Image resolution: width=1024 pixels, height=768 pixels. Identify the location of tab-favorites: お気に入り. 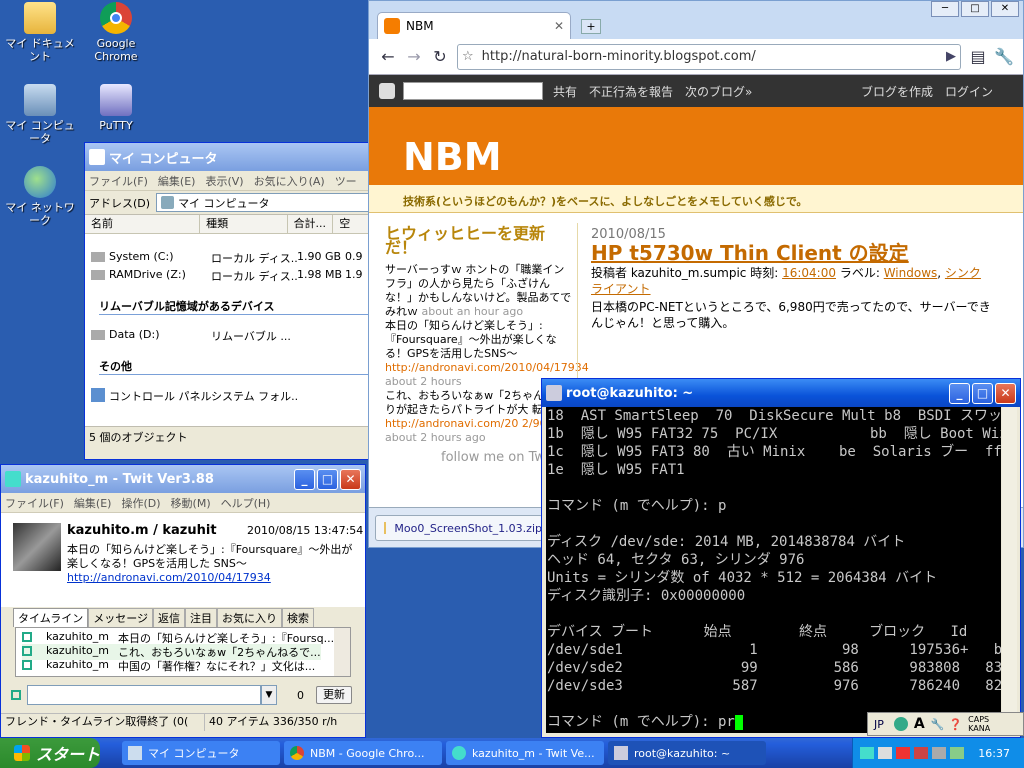
(250, 617).